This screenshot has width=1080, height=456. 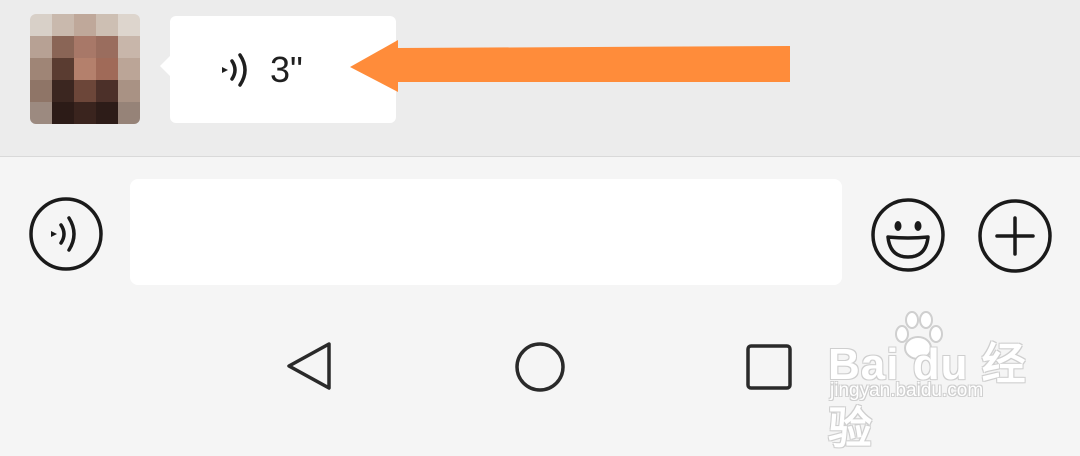 I want to click on voice-icon, so click(x=66, y=234).